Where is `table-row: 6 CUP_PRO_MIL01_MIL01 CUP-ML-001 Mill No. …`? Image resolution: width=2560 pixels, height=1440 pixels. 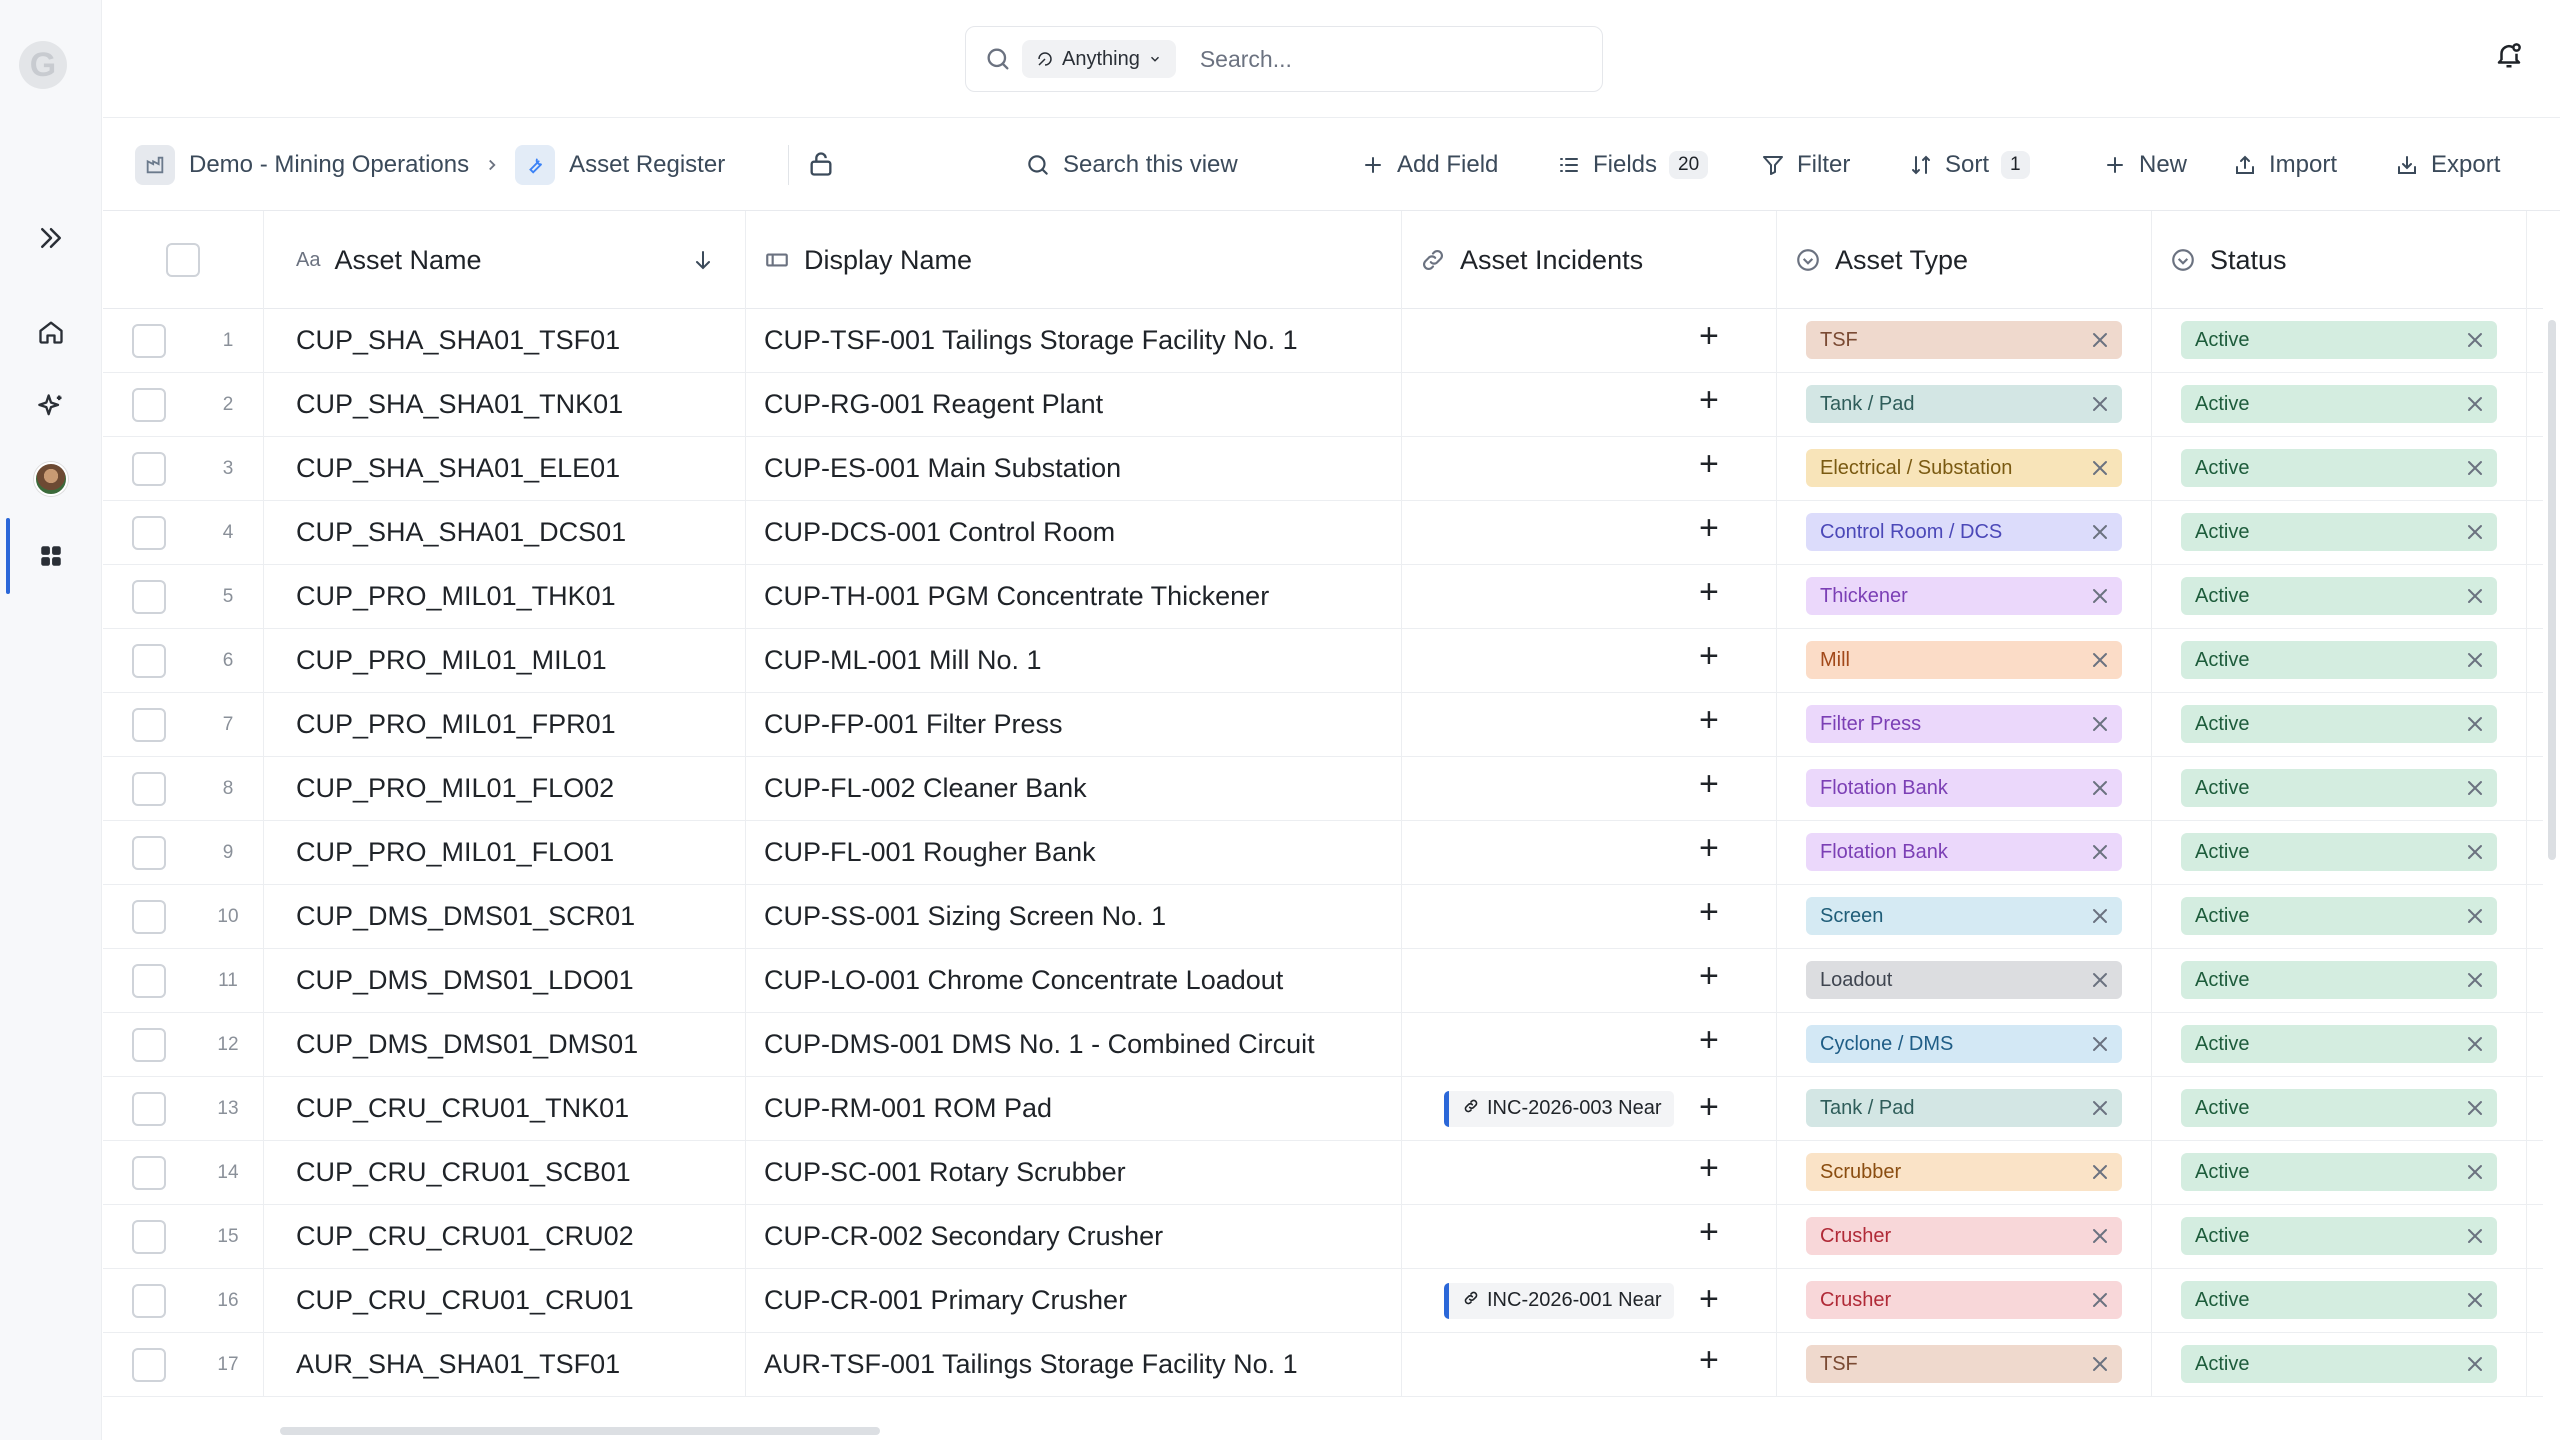 table-row: 6 CUP_PRO_MIL01_MIL01 CUP-ML-001 Mill No. … is located at coordinates (1323, 661).